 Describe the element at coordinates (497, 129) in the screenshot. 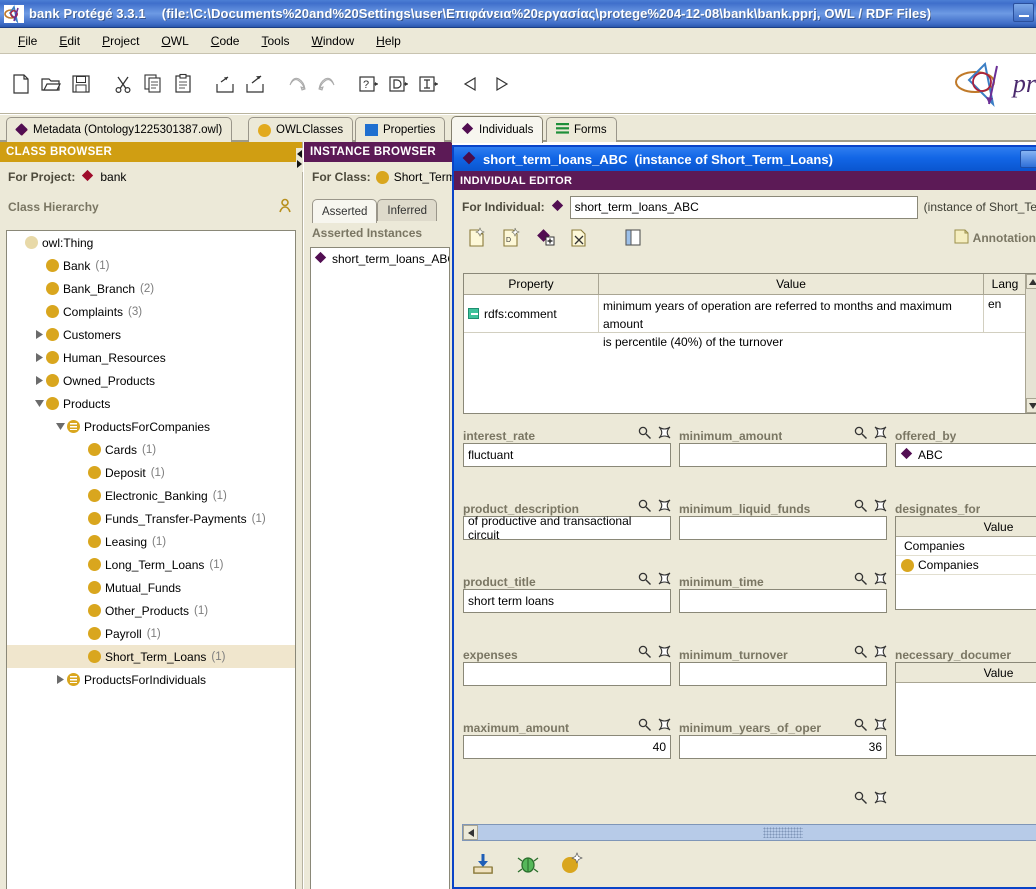

I see `tab-individuals: Individuals` at that location.